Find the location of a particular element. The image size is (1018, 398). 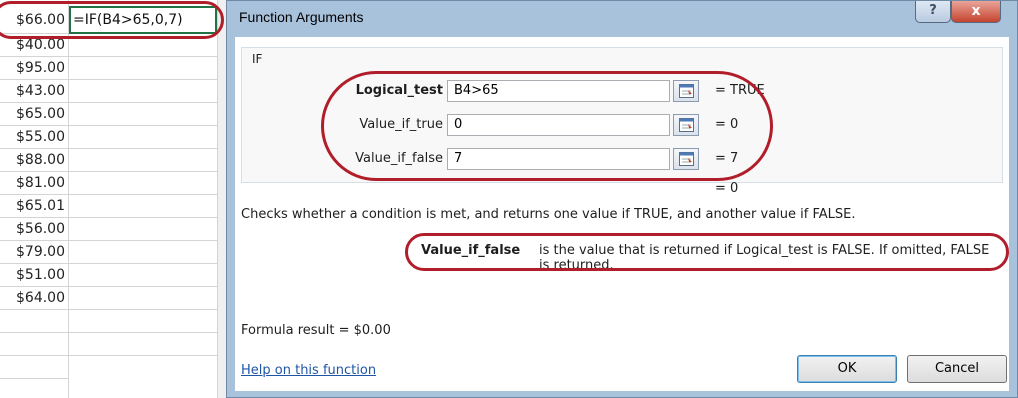

table-cell: $64.00 is located at coordinates (34, 298).